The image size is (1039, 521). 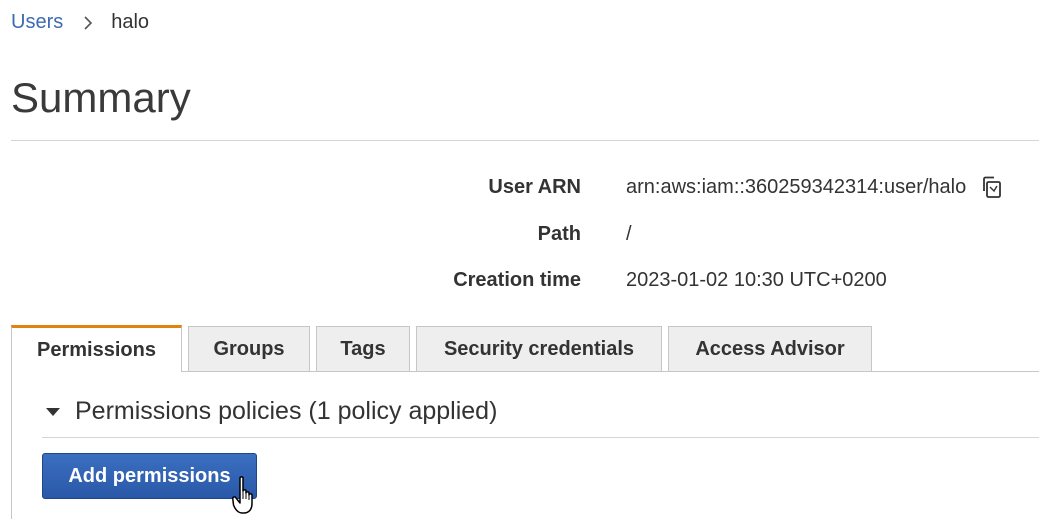 What do you see at coordinates (363, 349) in the screenshot?
I see `tab-tags: Tags` at bounding box center [363, 349].